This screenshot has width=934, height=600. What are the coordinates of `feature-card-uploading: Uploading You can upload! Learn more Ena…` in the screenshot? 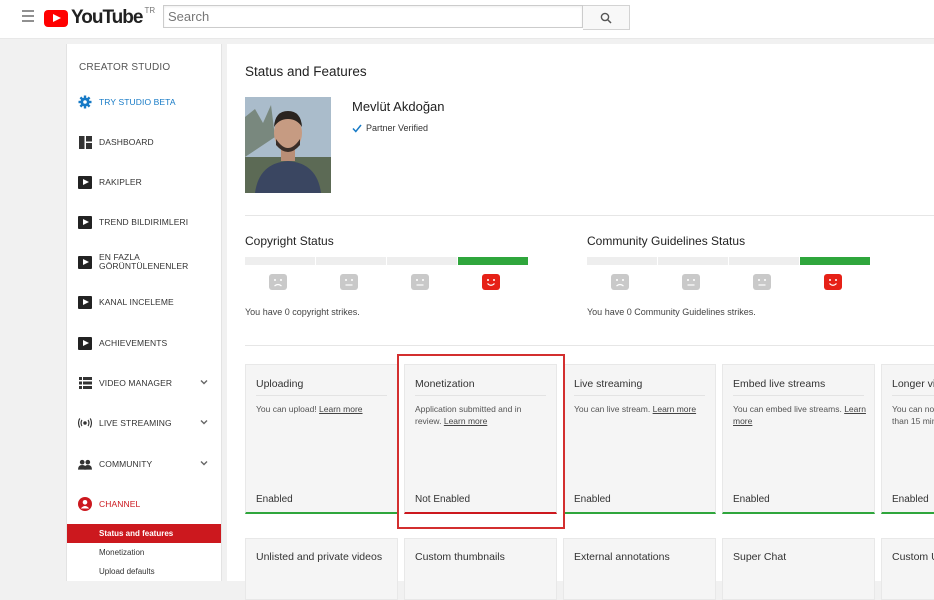 It's located at (321, 439).